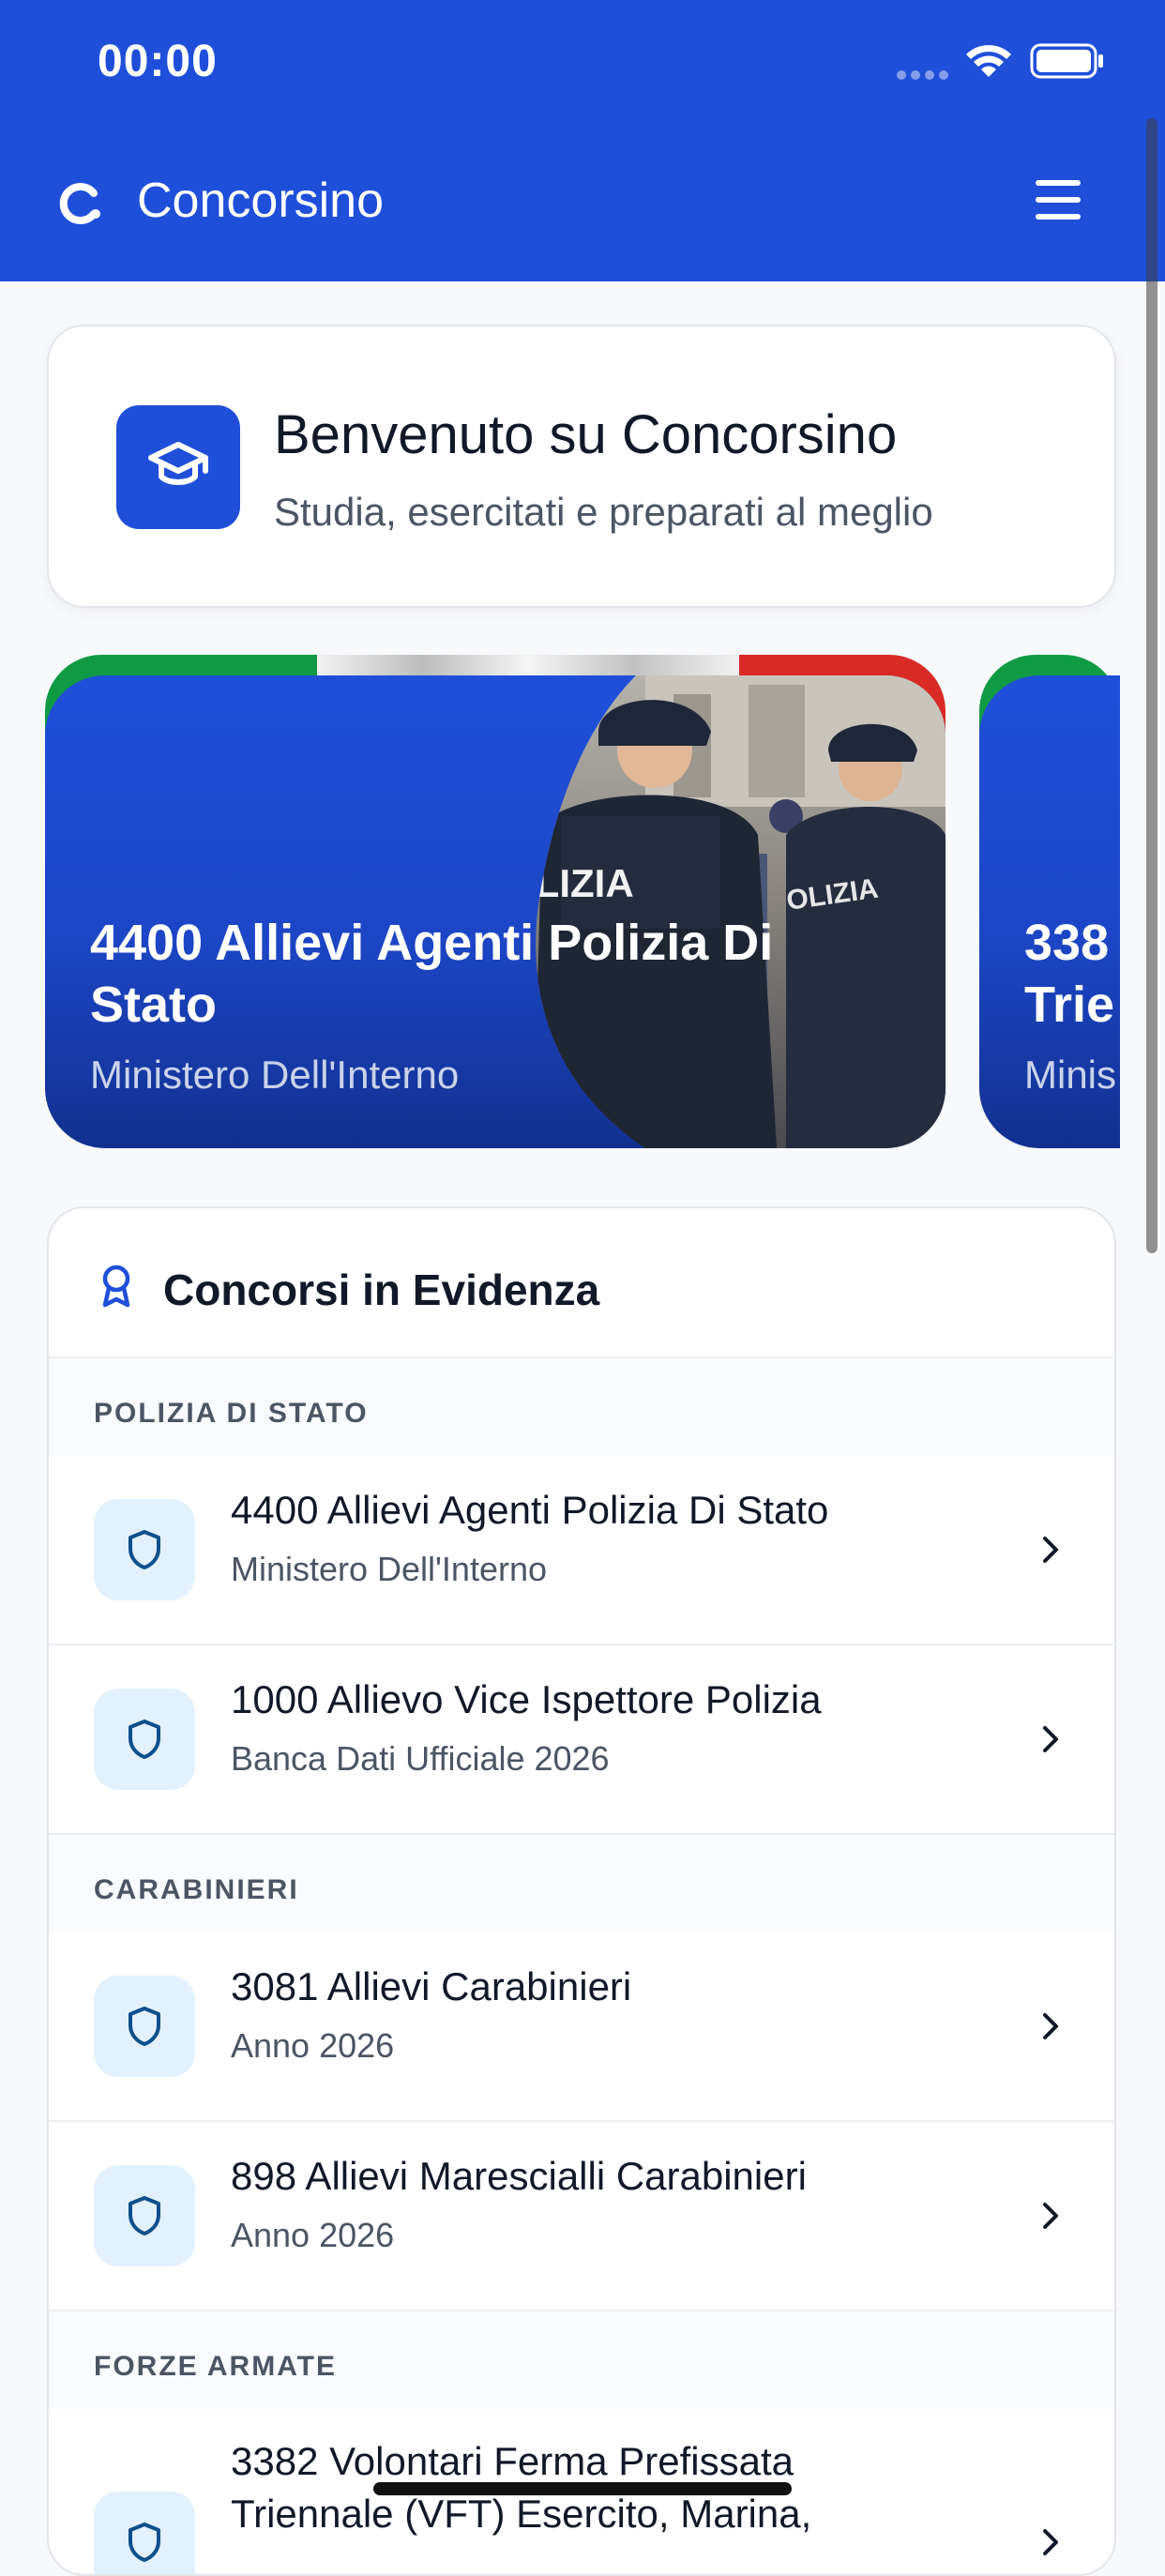 The image size is (1165, 2576). I want to click on featured-header: Concorsi in Evidenza, so click(581, 1283).